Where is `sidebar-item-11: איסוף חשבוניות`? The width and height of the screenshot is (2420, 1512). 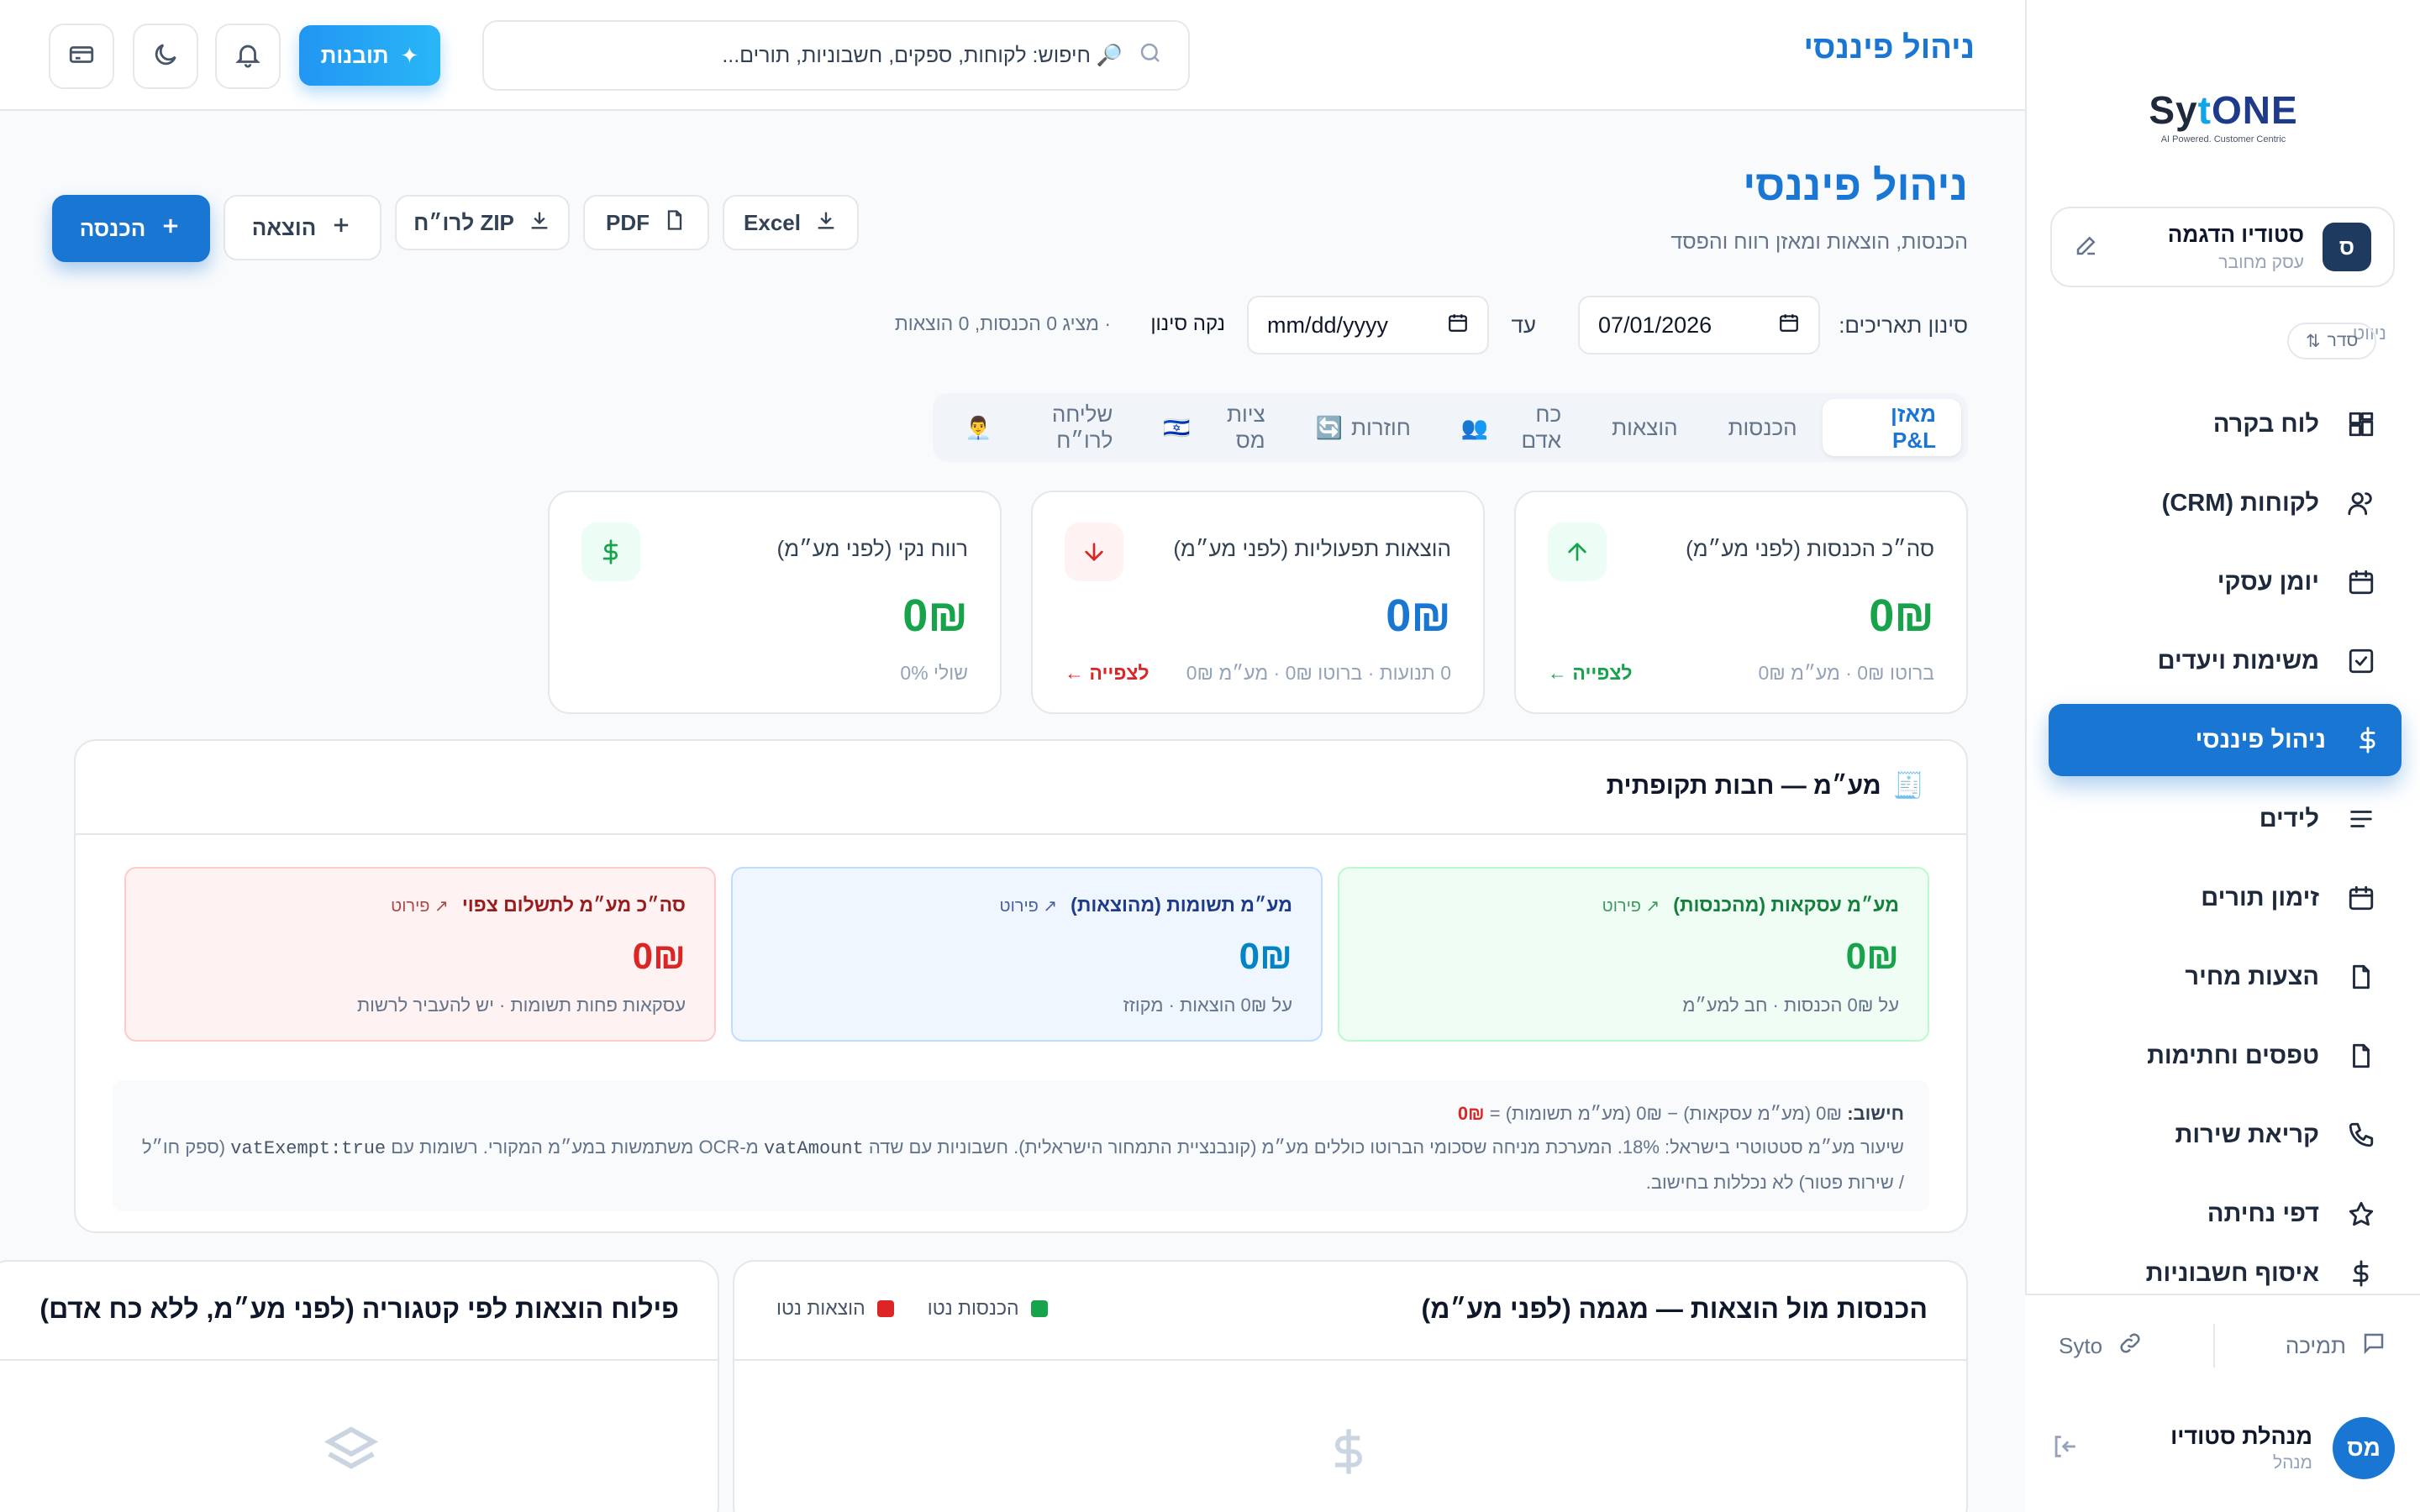 sidebar-item-11: איסוף חשבוניות is located at coordinates (2222, 1273).